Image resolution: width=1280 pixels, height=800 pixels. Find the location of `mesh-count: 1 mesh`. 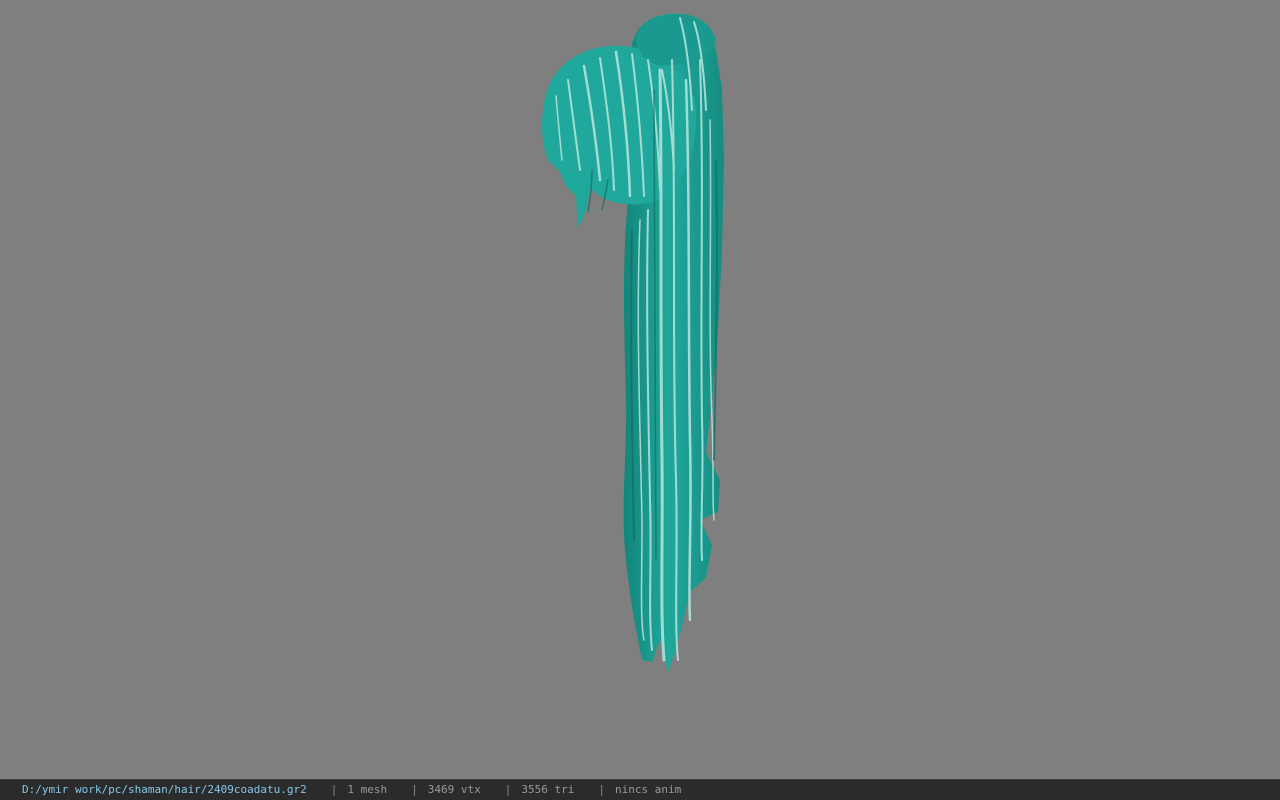

mesh-count: 1 mesh is located at coordinates (367, 789).